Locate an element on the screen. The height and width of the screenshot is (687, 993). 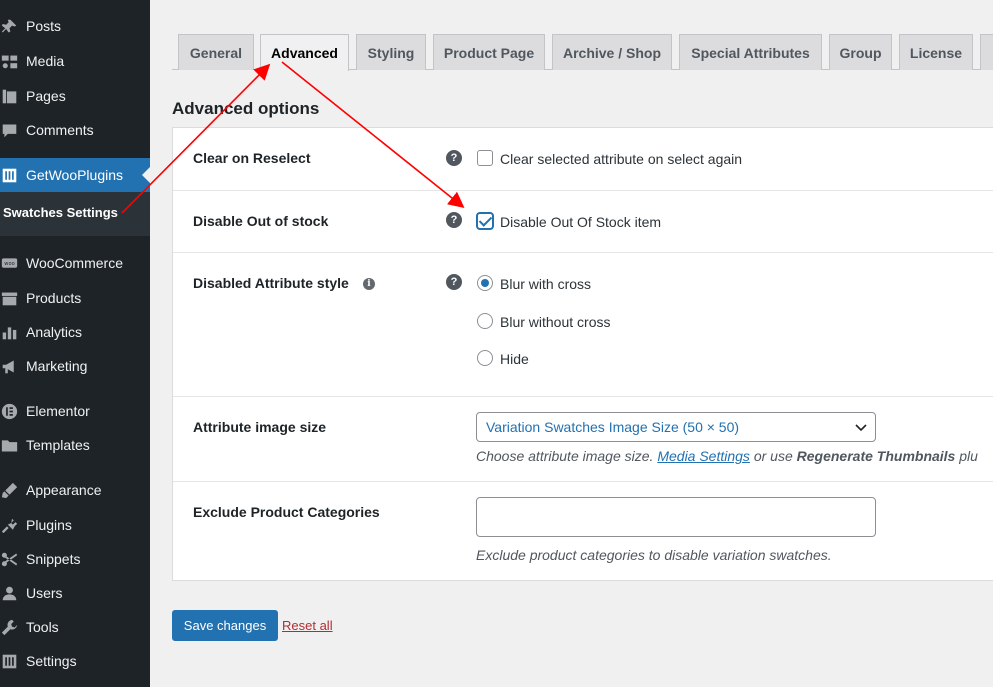
menu-item-analytics: Analytics is located at coordinates (75, 332).